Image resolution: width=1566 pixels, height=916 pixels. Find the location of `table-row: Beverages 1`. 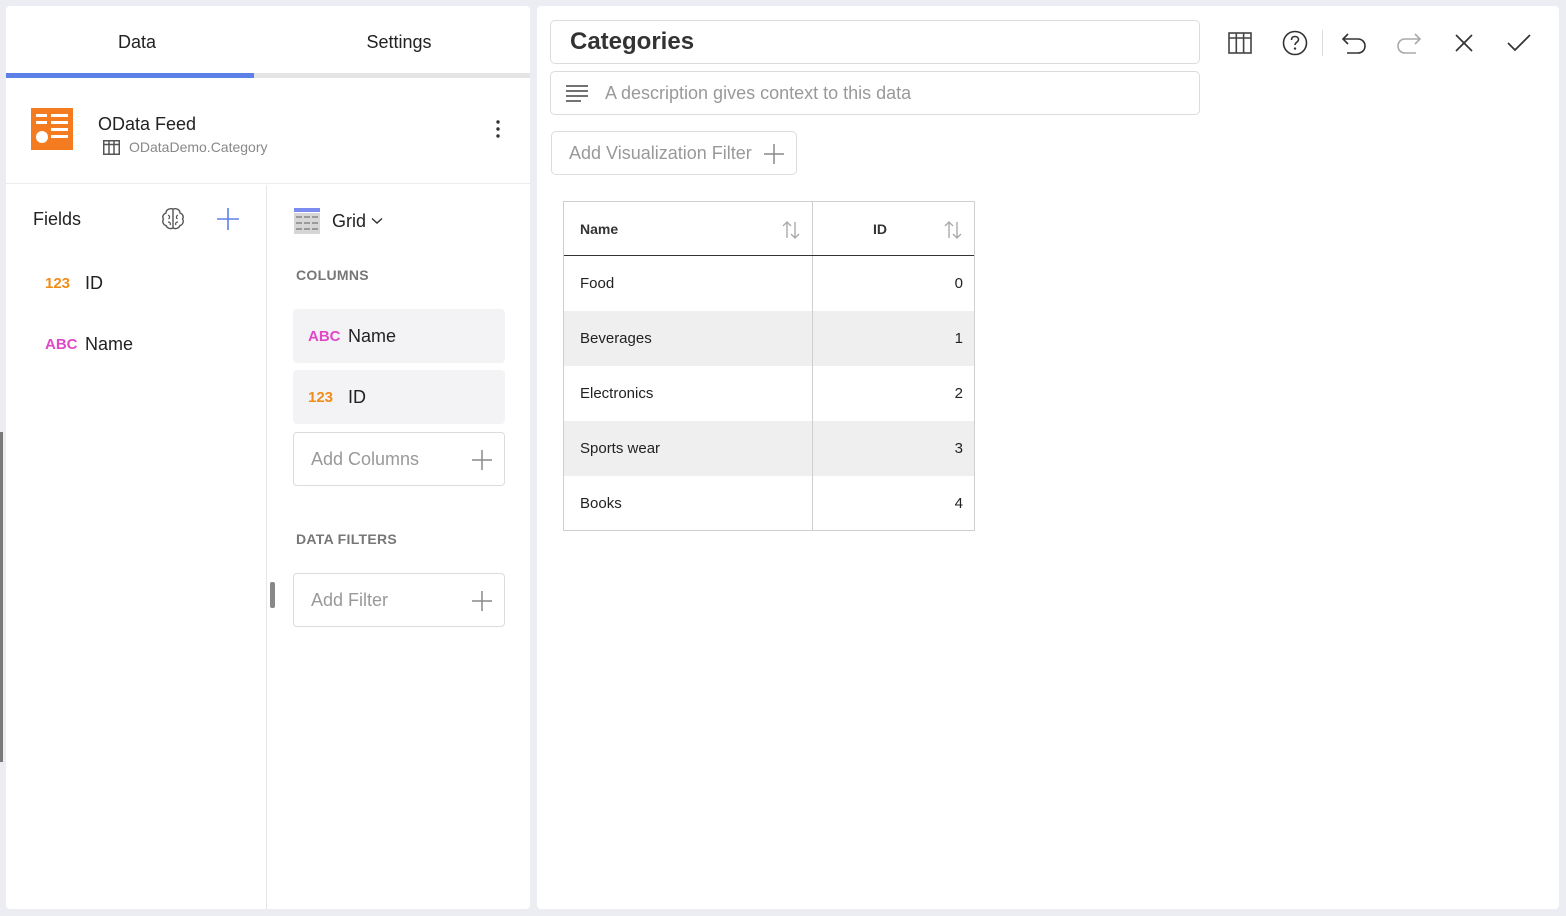

table-row: Beverages 1 is located at coordinates (769, 338).